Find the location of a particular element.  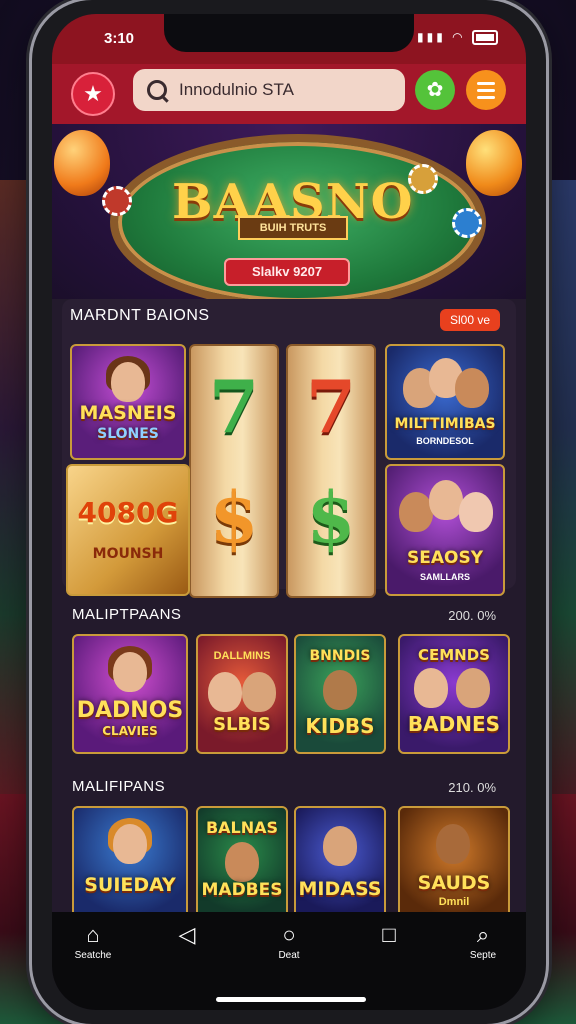

game-tile: SAUDS Dmnil is located at coordinates (454, 863).